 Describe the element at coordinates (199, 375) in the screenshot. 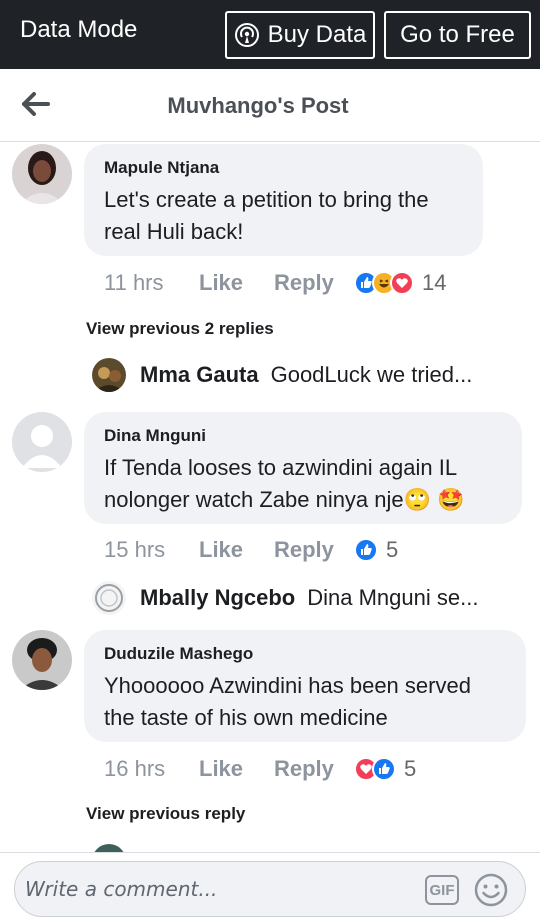

I see `reply-author: Mma Gauta` at that location.